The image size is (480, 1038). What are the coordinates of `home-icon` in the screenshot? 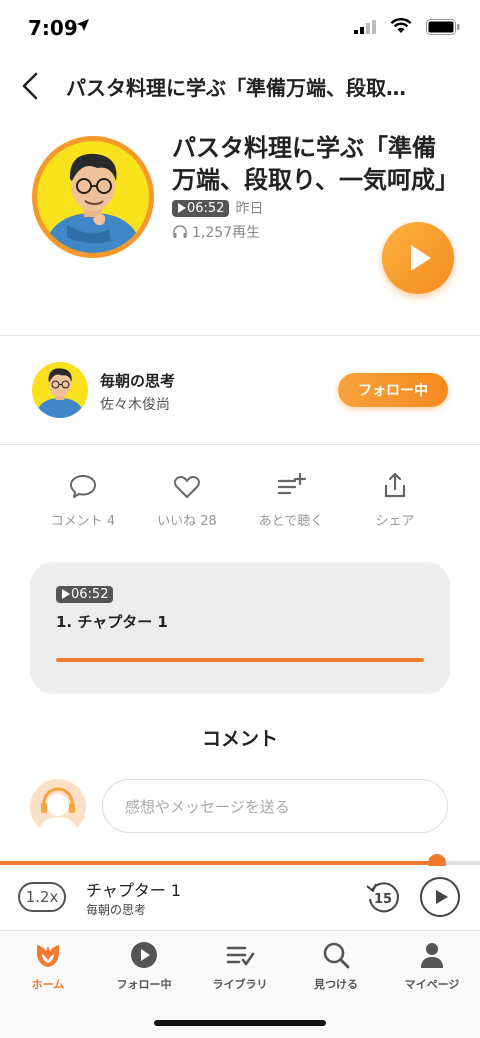 It's located at (48, 956).